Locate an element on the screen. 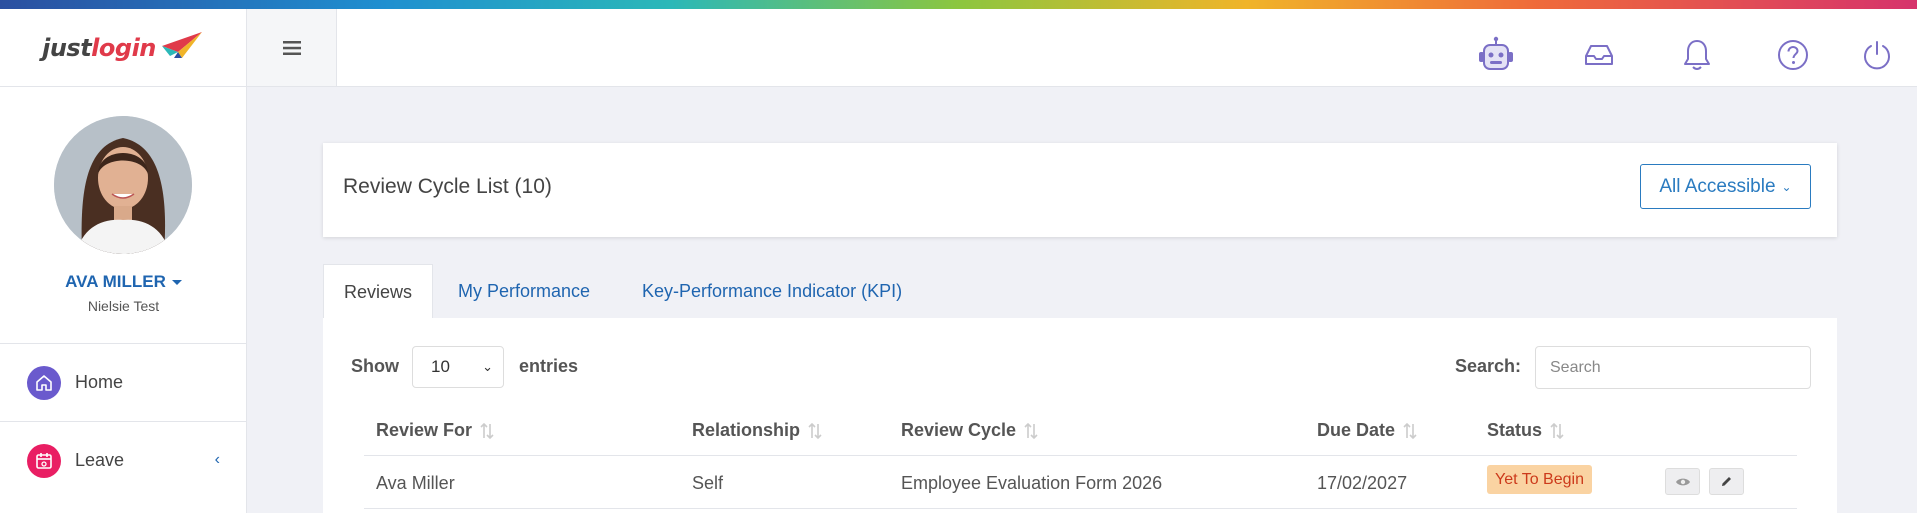 The image size is (1917, 513). menu-toggle-button is located at coordinates (292, 47).